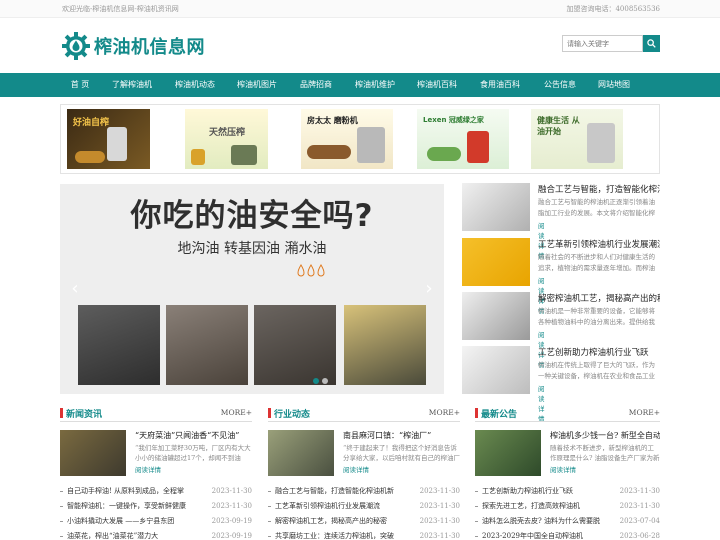 This screenshot has height=540, width=720. Describe the element at coordinates (325, 381) in the screenshot. I see `slider-dot` at that location.